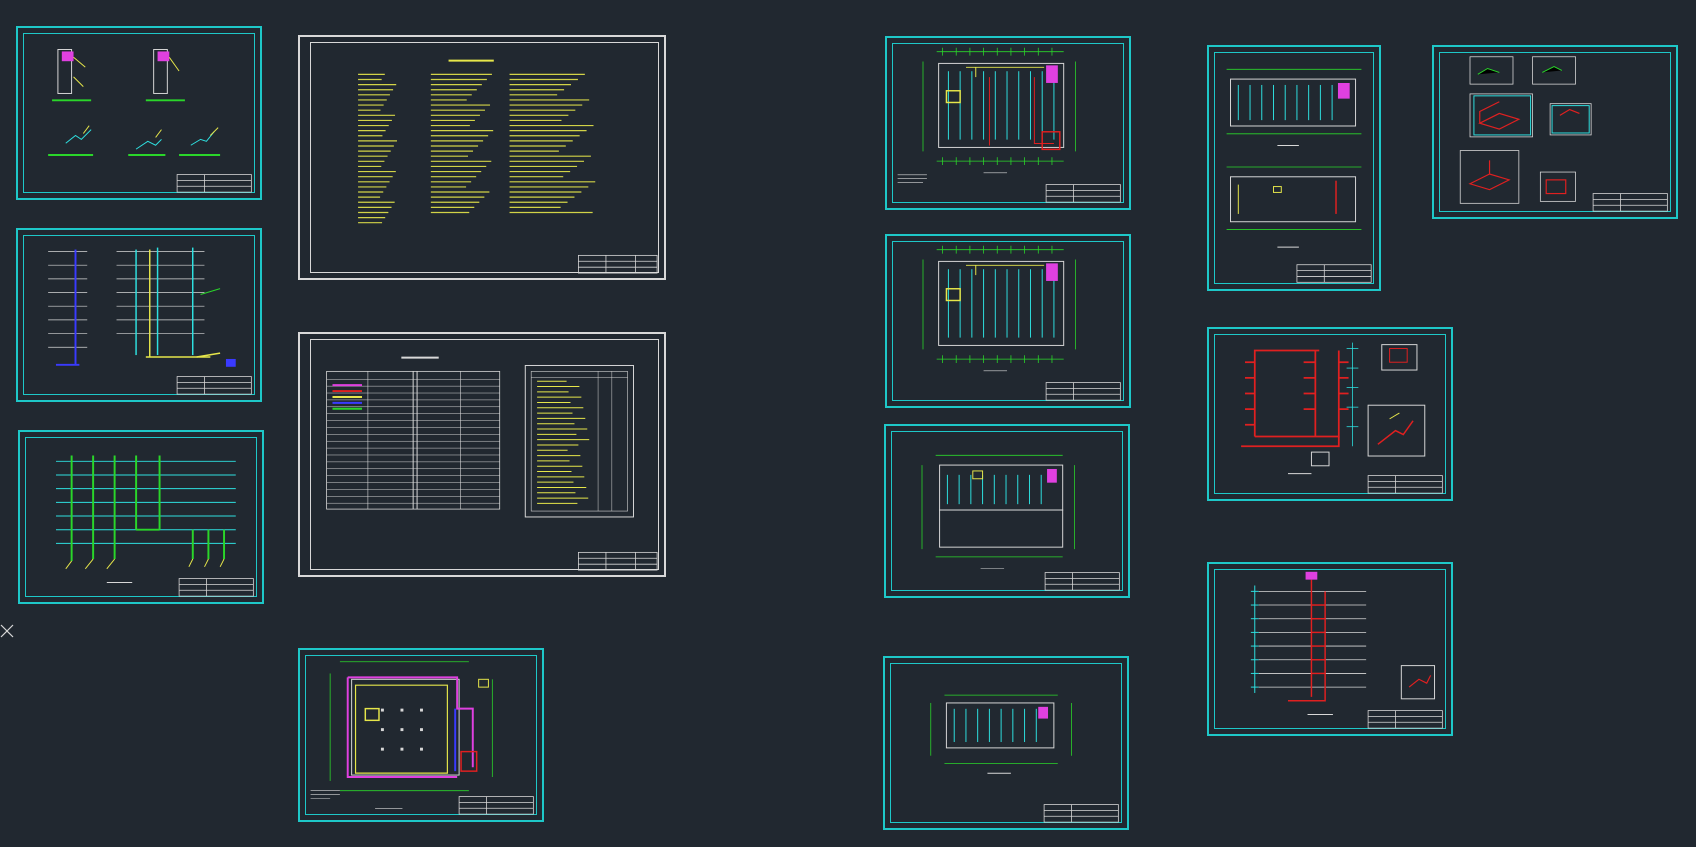 The height and width of the screenshot is (847, 1696). I want to click on riser-diagram-drawing, so click(150, 321).